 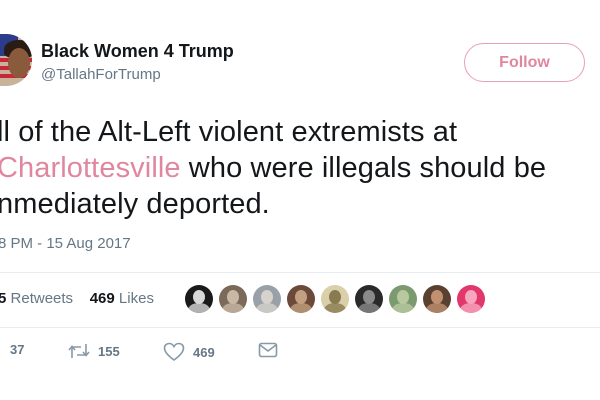 I want to click on tweet-timestamp: 8 PM - 15 Aug 2017, so click(x=65, y=243).